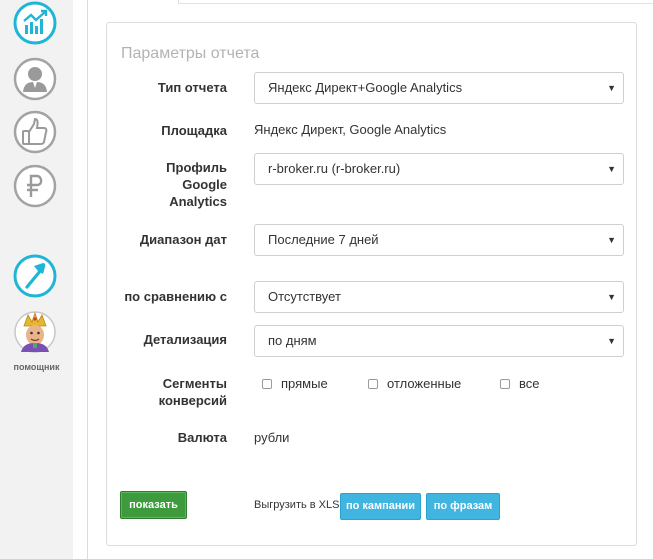  I want to click on segment-deferred-checkbox, so click(373, 383).